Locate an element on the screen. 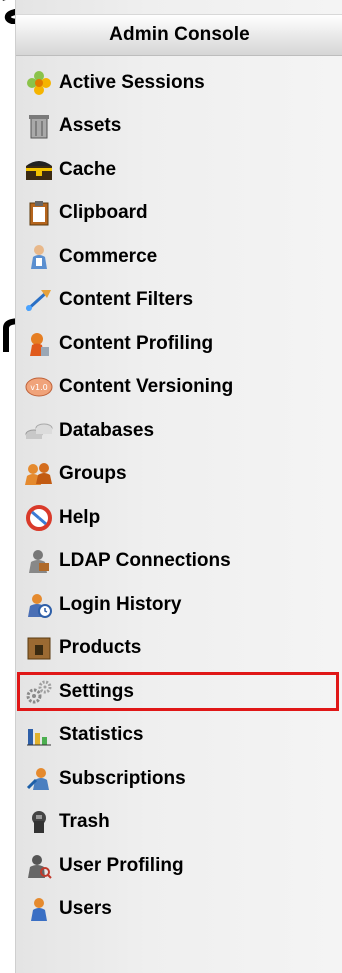 The width and height of the screenshot is (342, 973). flower-icon is located at coordinates (39, 83).